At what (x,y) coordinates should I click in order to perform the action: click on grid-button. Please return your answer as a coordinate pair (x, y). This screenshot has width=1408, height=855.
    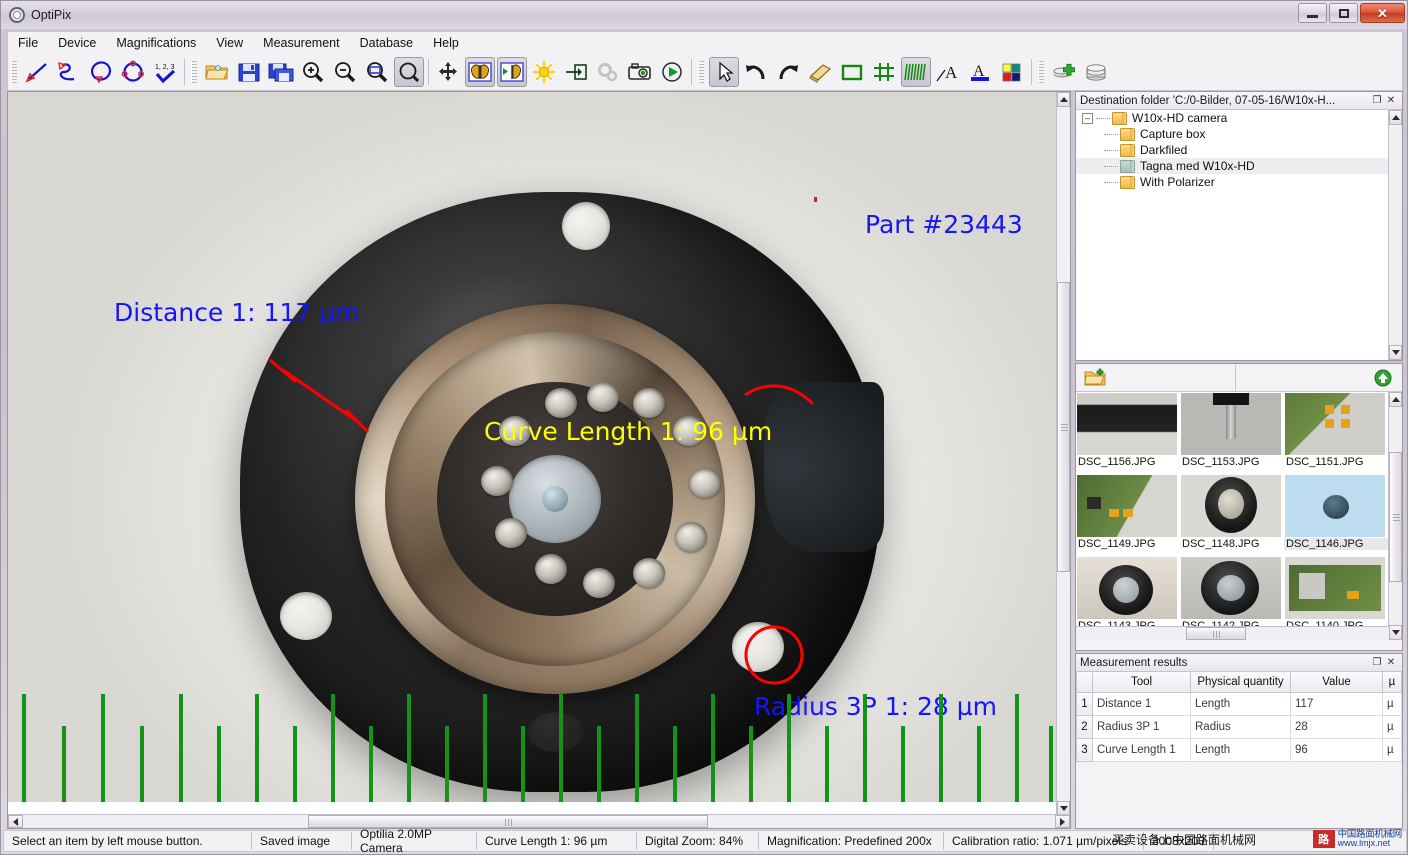
    Looking at the image, I should click on (884, 72).